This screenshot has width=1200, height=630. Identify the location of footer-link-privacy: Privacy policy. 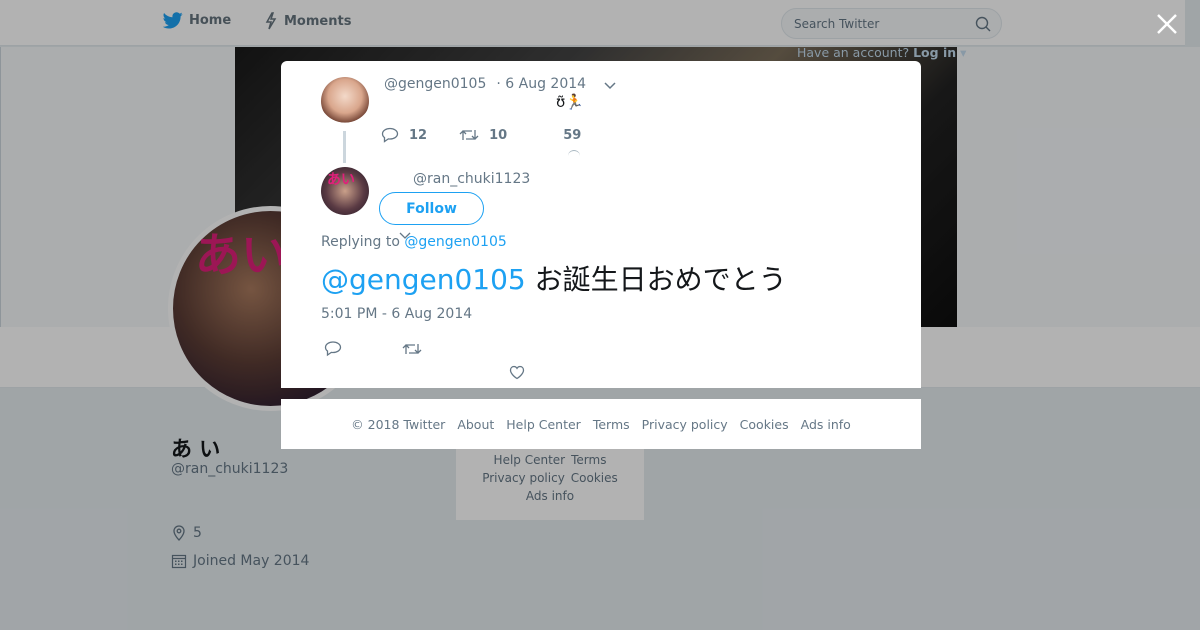
(685, 424).